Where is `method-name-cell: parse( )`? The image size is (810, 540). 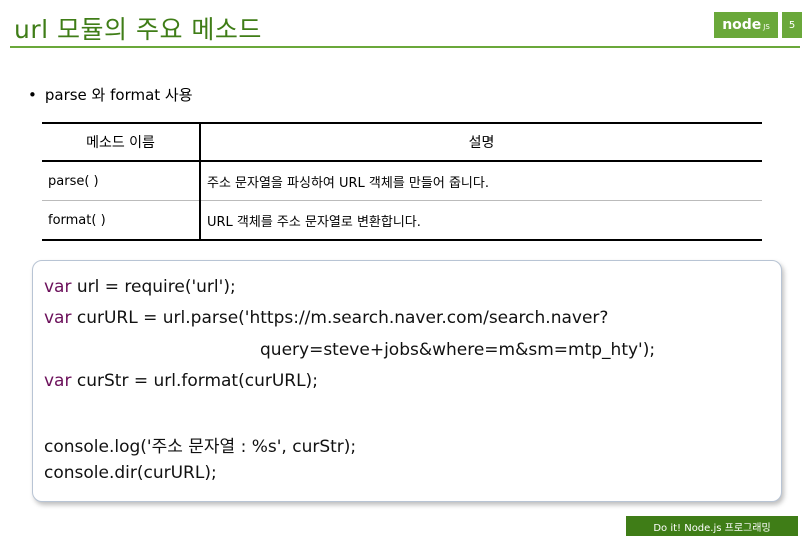
method-name-cell: parse( ) is located at coordinates (121, 181).